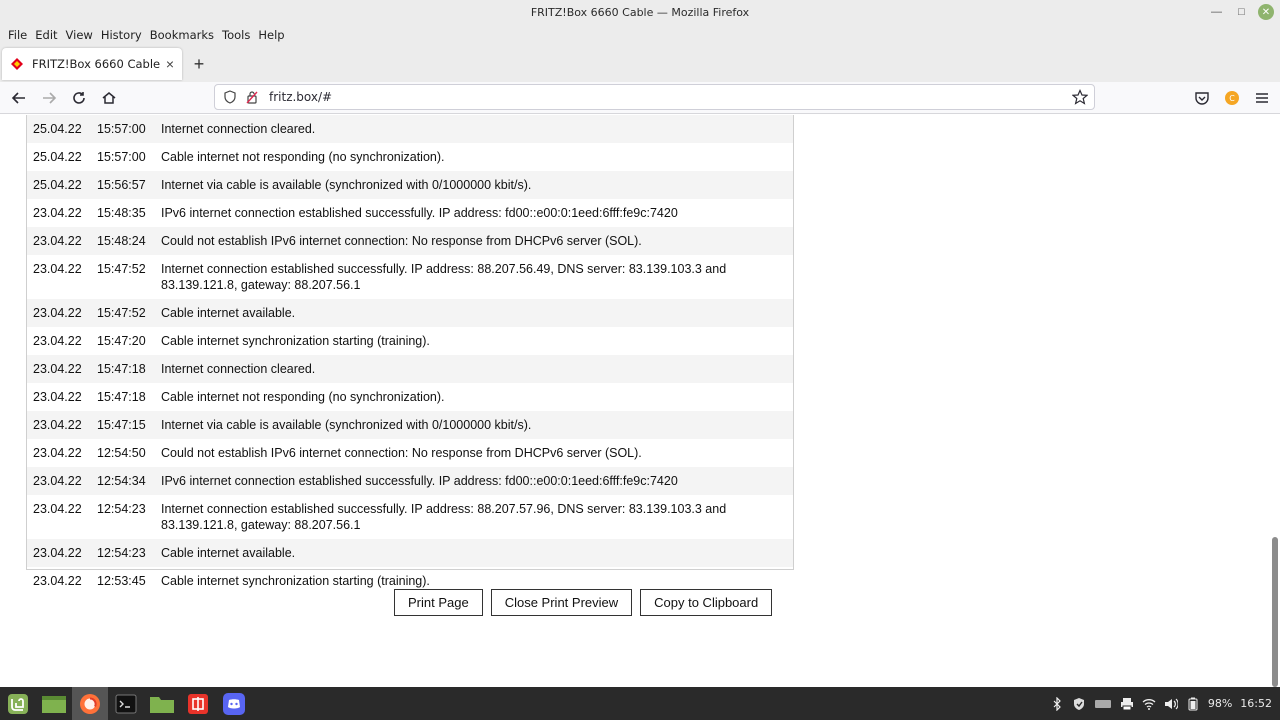 The width and height of the screenshot is (1280, 720). Describe the element at coordinates (18, 703) in the screenshot. I see `mint-menu-icon` at that location.